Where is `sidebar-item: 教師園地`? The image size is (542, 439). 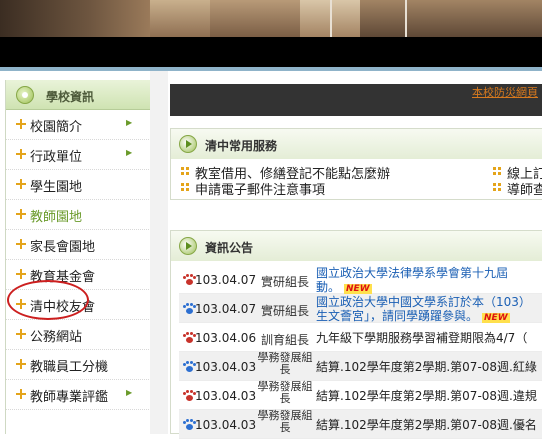 sidebar-item: 教師園地 is located at coordinates (78, 215).